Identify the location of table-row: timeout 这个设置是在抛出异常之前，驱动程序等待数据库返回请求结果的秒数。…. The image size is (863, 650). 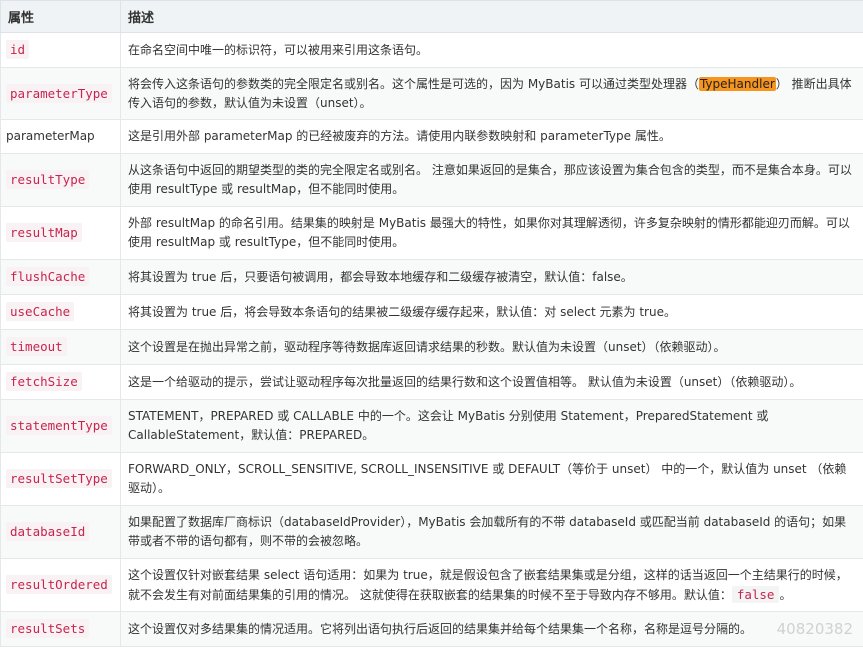
(431, 347).